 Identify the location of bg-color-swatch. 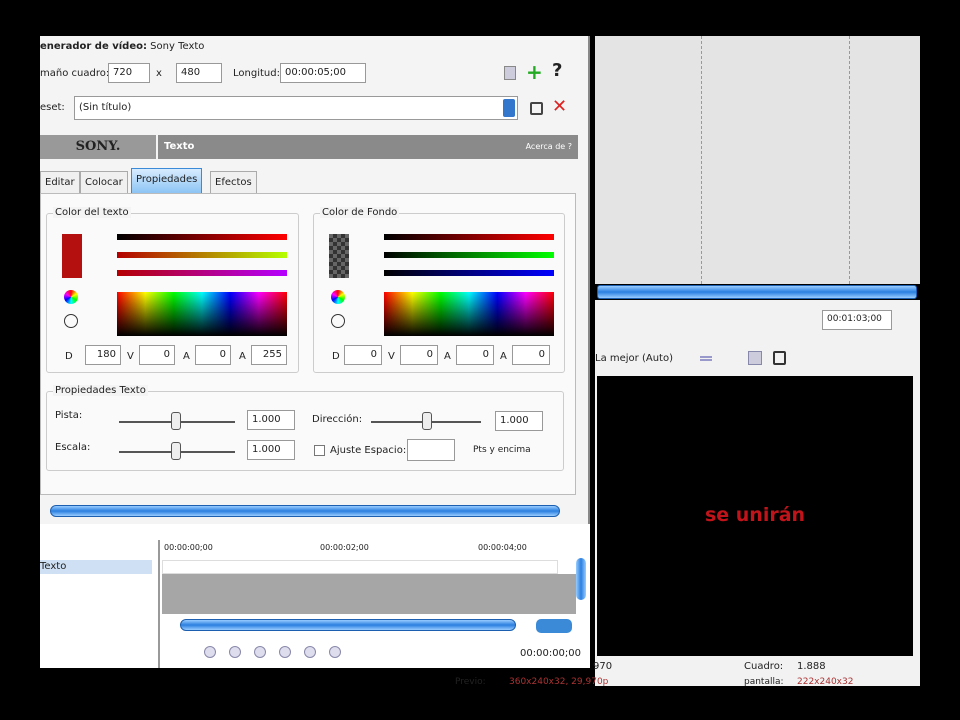
(339, 256).